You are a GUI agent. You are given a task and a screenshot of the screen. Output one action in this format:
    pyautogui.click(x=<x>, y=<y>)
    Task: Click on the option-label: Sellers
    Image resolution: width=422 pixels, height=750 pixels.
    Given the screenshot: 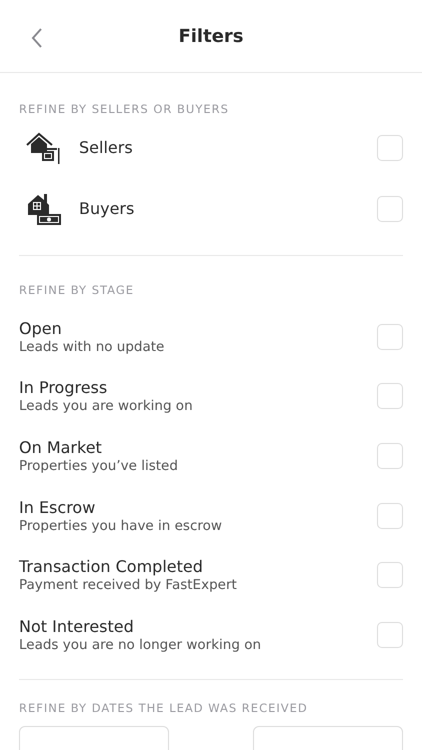 What is the action you would take?
    pyautogui.click(x=106, y=147)
    